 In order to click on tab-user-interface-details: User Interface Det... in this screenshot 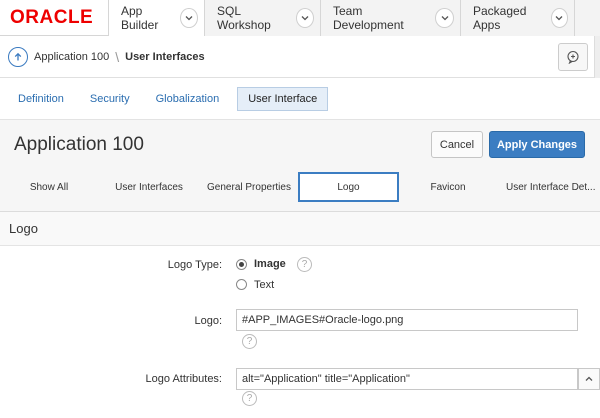, I will do `click(548, 187)`.